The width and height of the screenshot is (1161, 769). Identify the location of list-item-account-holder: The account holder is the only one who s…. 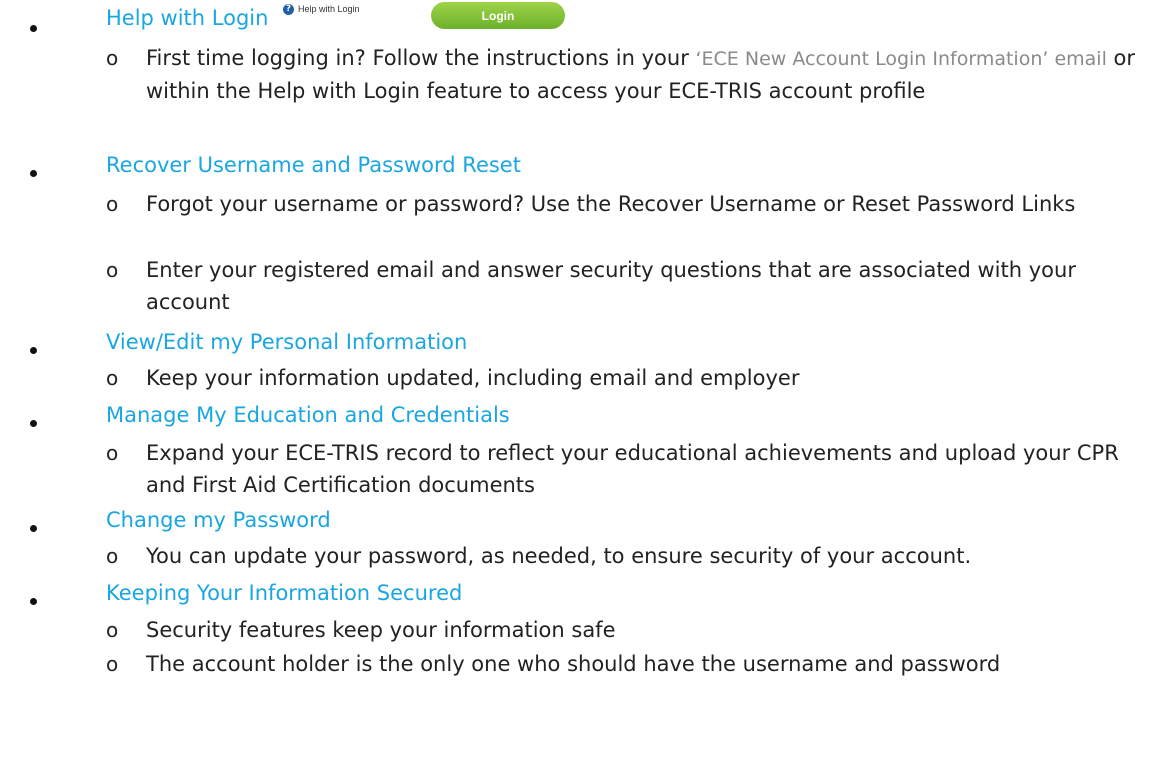
(573, 664).